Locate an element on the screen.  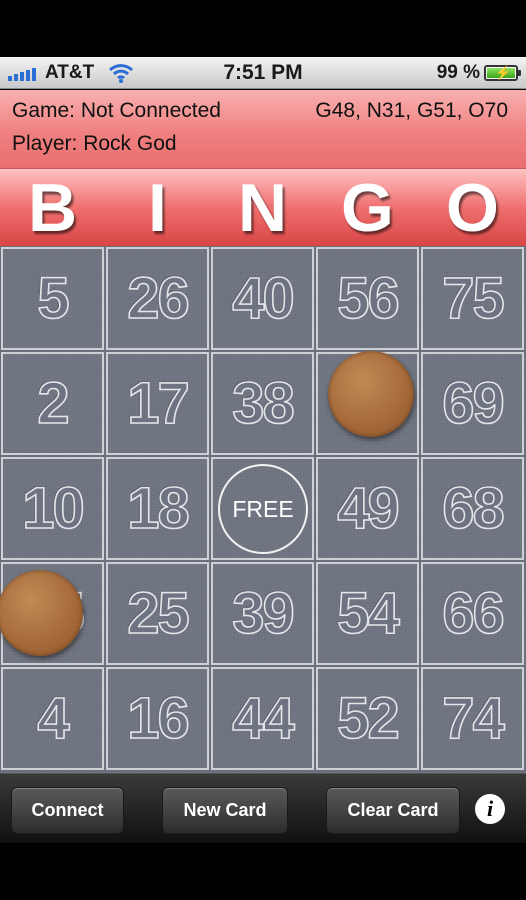
card-cell-b-2: 2 is located at coordinates (52, 403).